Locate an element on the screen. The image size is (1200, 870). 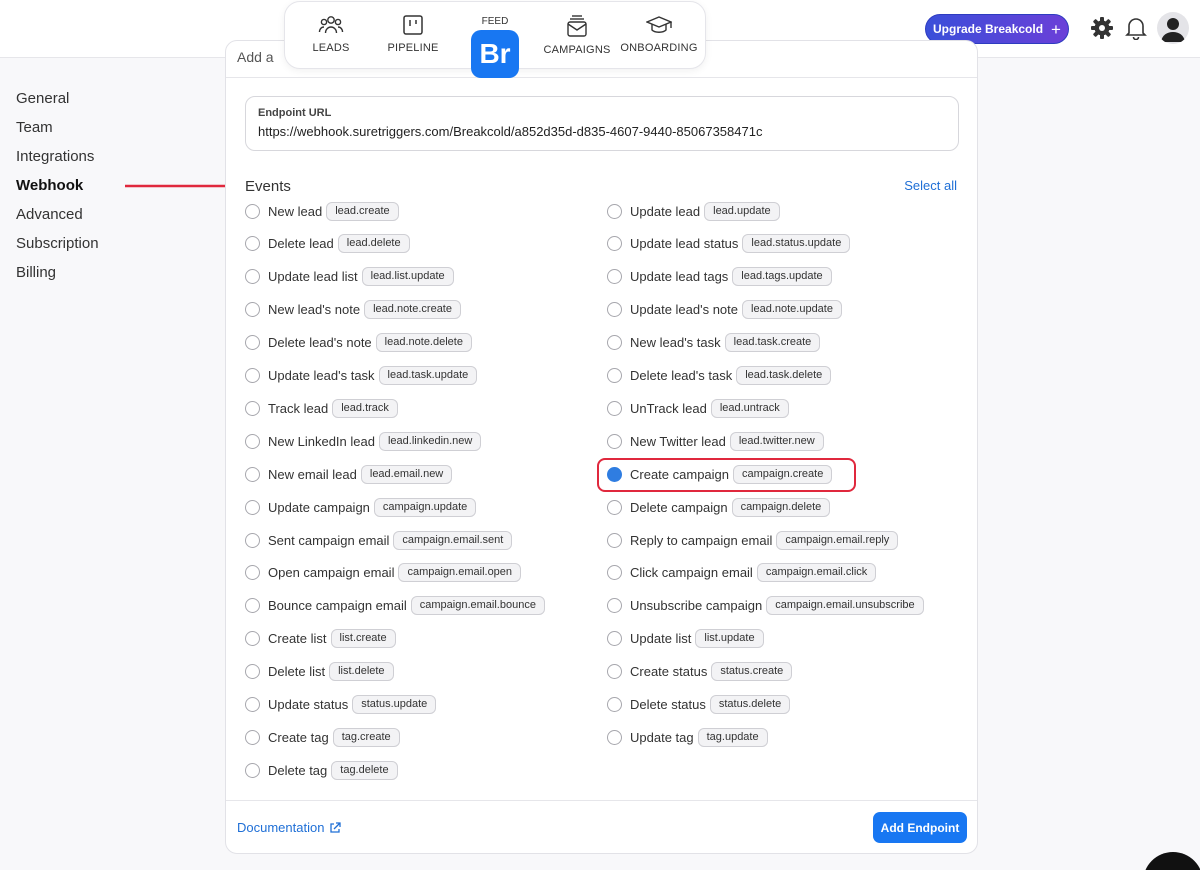
event-lead-note-create: New lead's note lead.note.create is located at coordinates (353, 310).